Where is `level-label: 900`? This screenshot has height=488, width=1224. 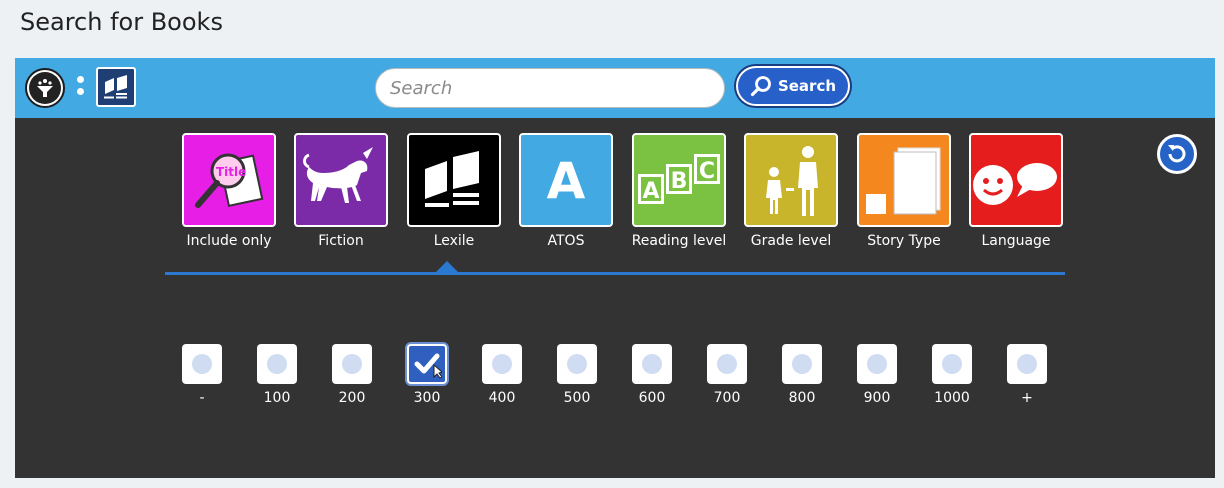
level-label: 900 is located at coordinates (877, 398).